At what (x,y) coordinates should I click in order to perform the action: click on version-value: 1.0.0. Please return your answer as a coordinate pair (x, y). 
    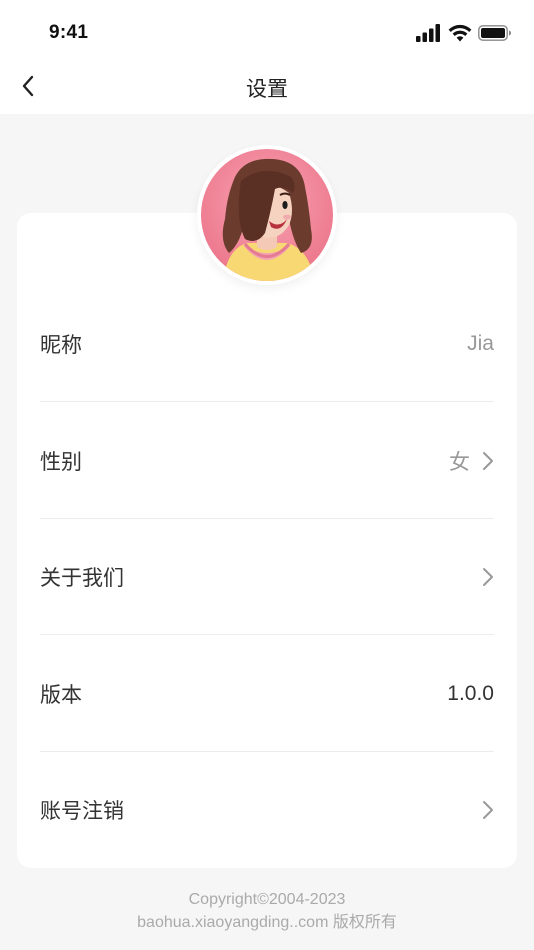
    Looking at the image, I should click on (470, 693).